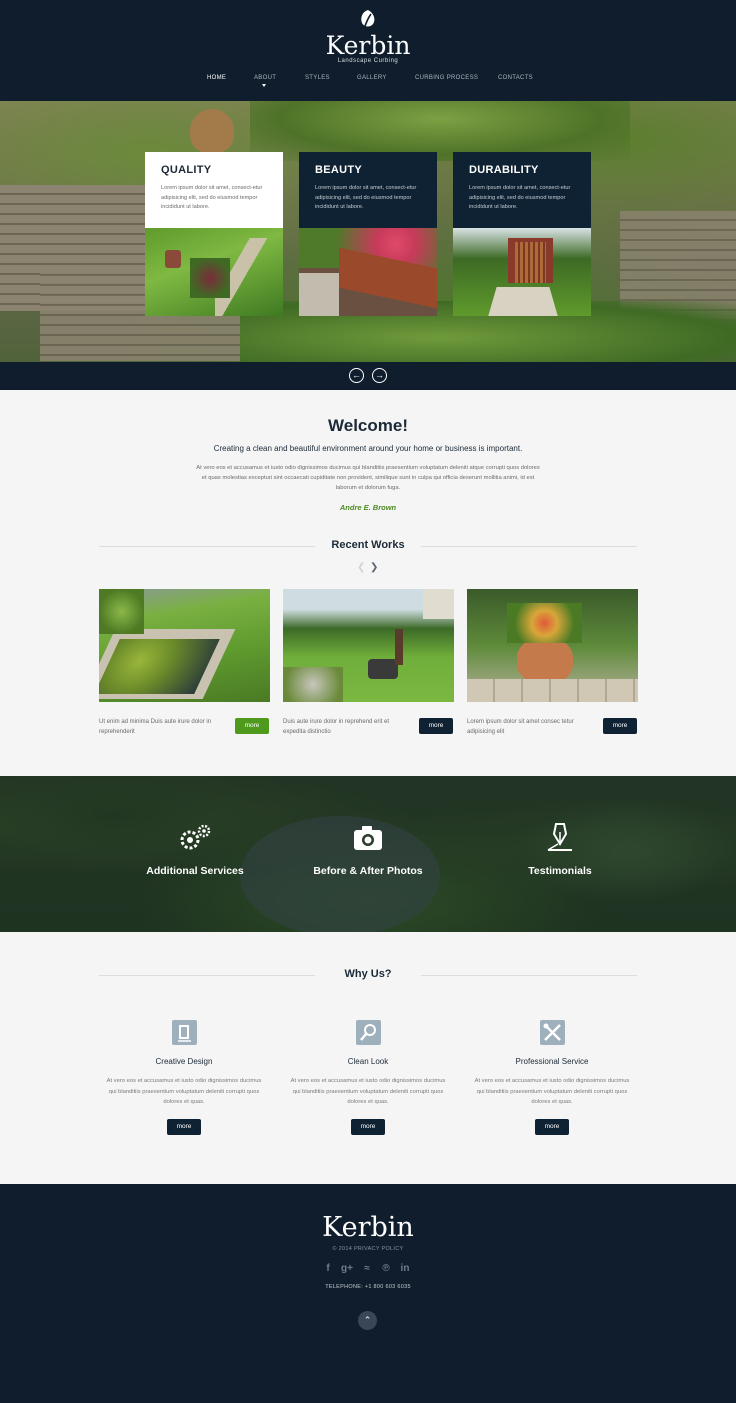  What do you see at coordinates (368, 376) in the screenshot?
I see `hero-controls-bar` at bounding box center [368, 376].